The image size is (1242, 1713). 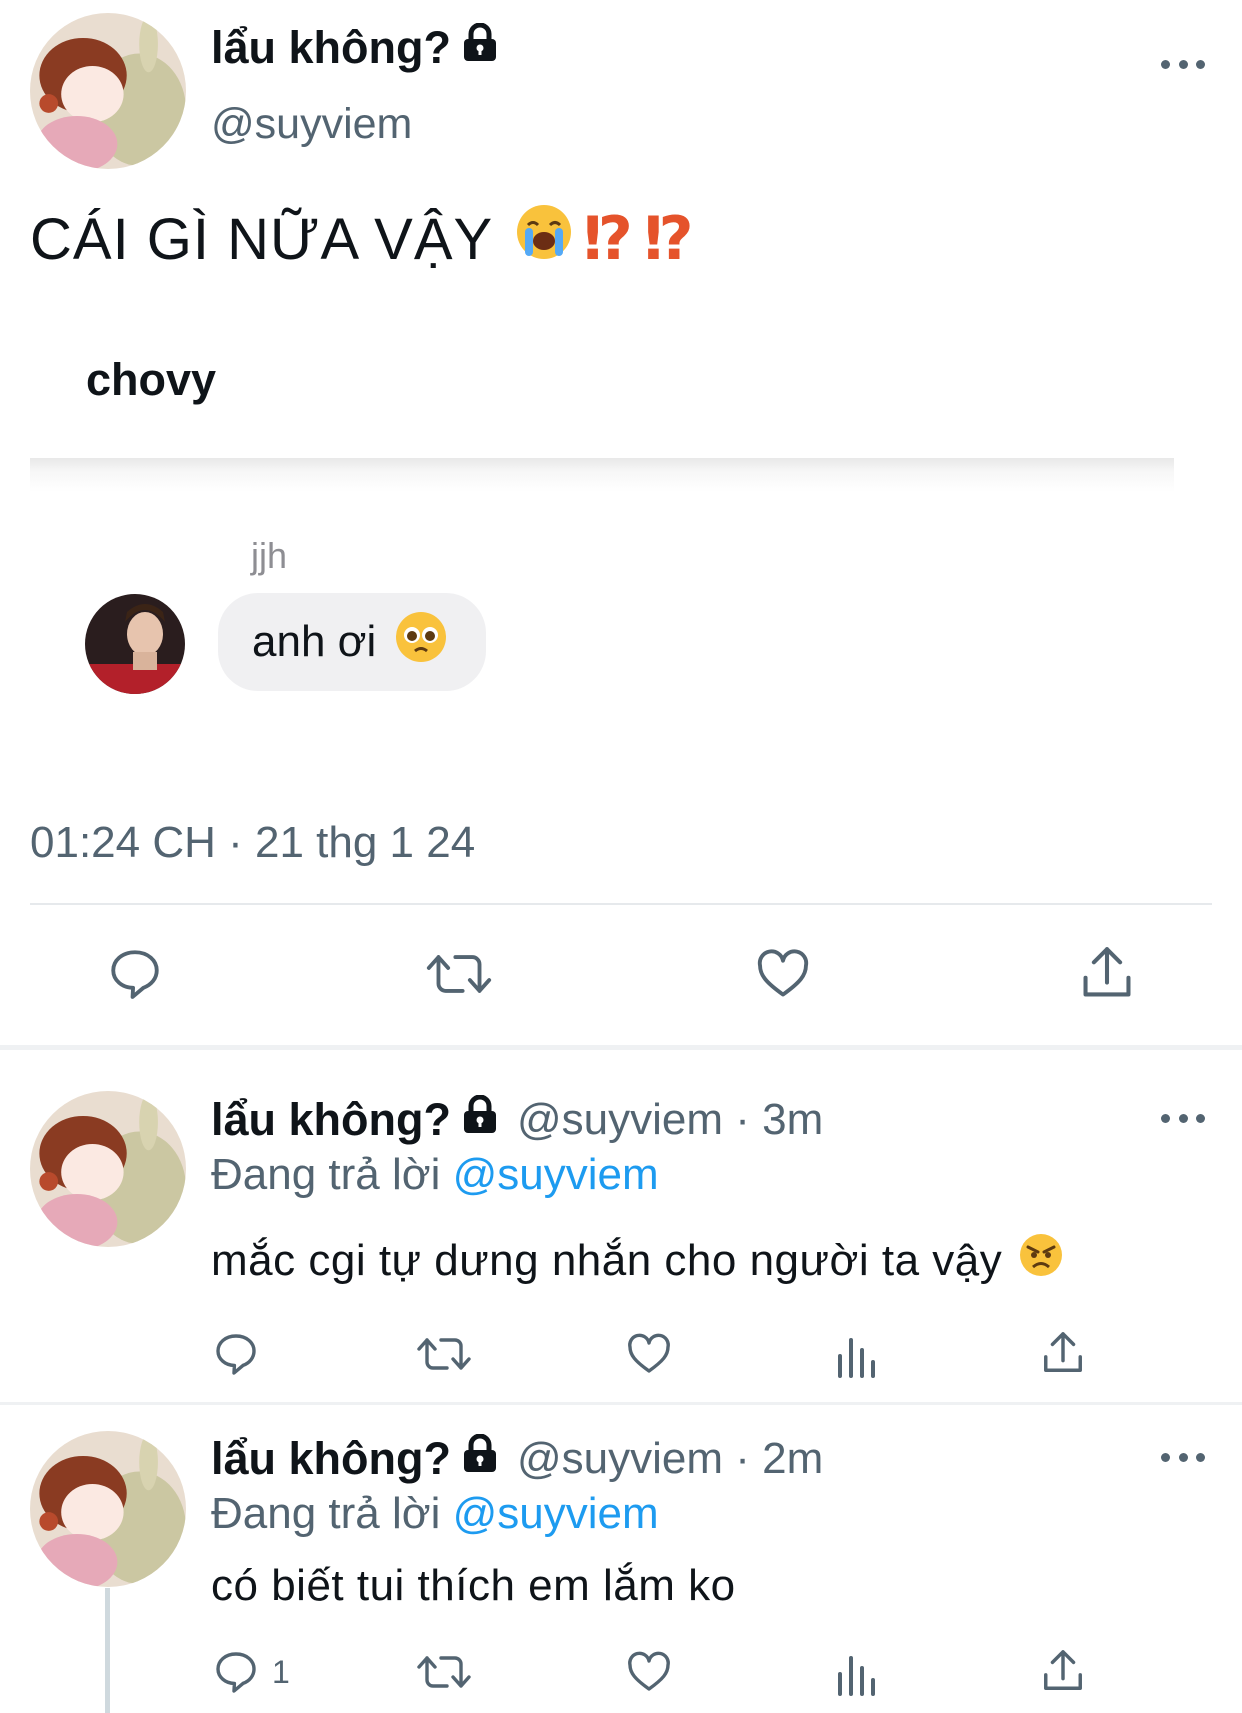 What do you see at coordinates (1041, 1260) in the screenshot?
I see `angry-face-icon` at bounding box center [1041, 1260].